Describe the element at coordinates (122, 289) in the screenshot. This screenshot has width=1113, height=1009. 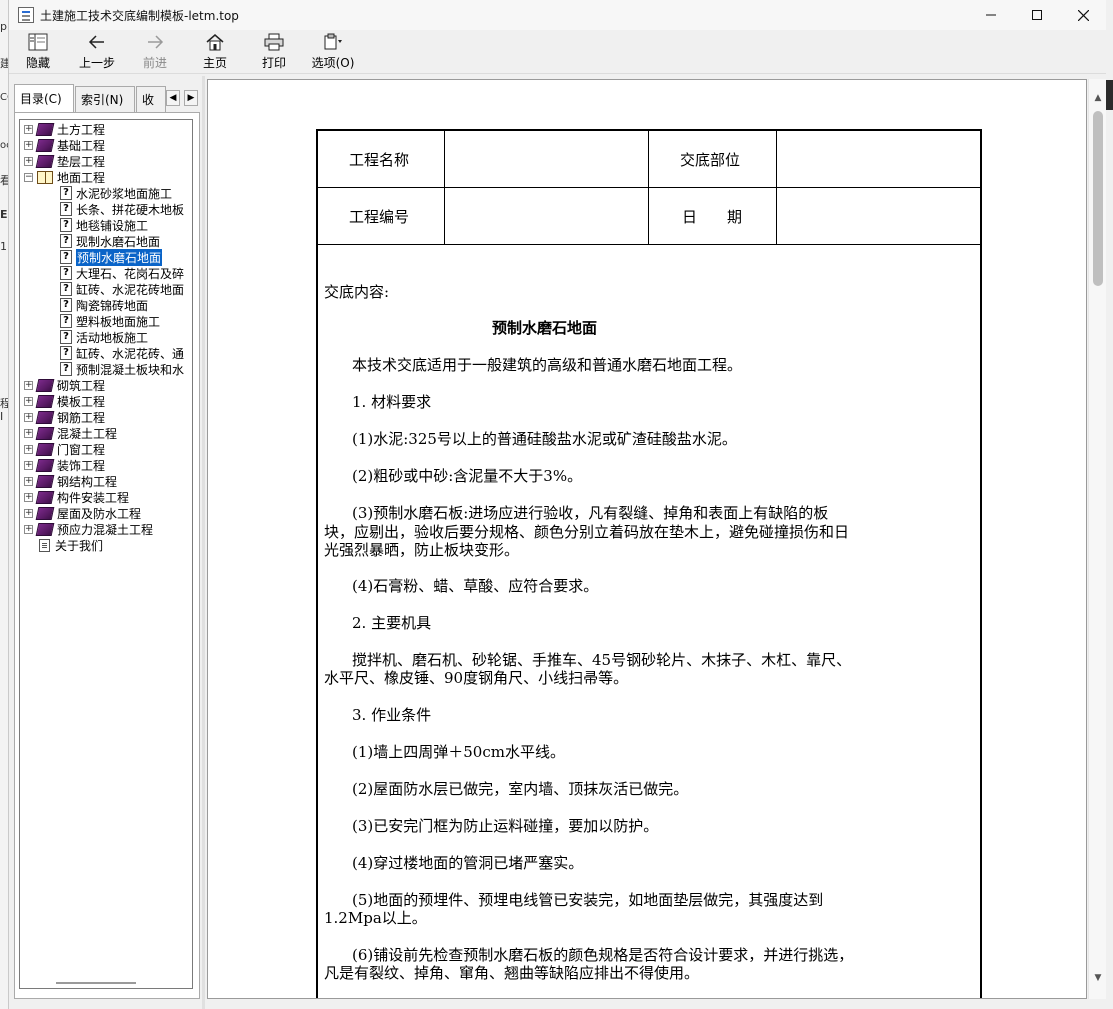
I see `tree-node: ? 缸砖、水泥花砖地面` at that location.